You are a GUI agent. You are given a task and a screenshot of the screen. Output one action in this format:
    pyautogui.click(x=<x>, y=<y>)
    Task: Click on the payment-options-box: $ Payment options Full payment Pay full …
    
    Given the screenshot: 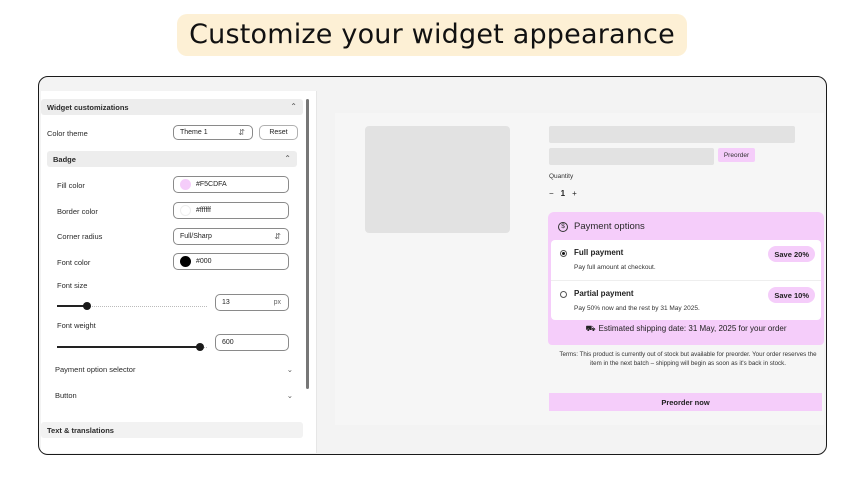 What is the action you would take?
    pyautogui.click(x=686, y=278)
    